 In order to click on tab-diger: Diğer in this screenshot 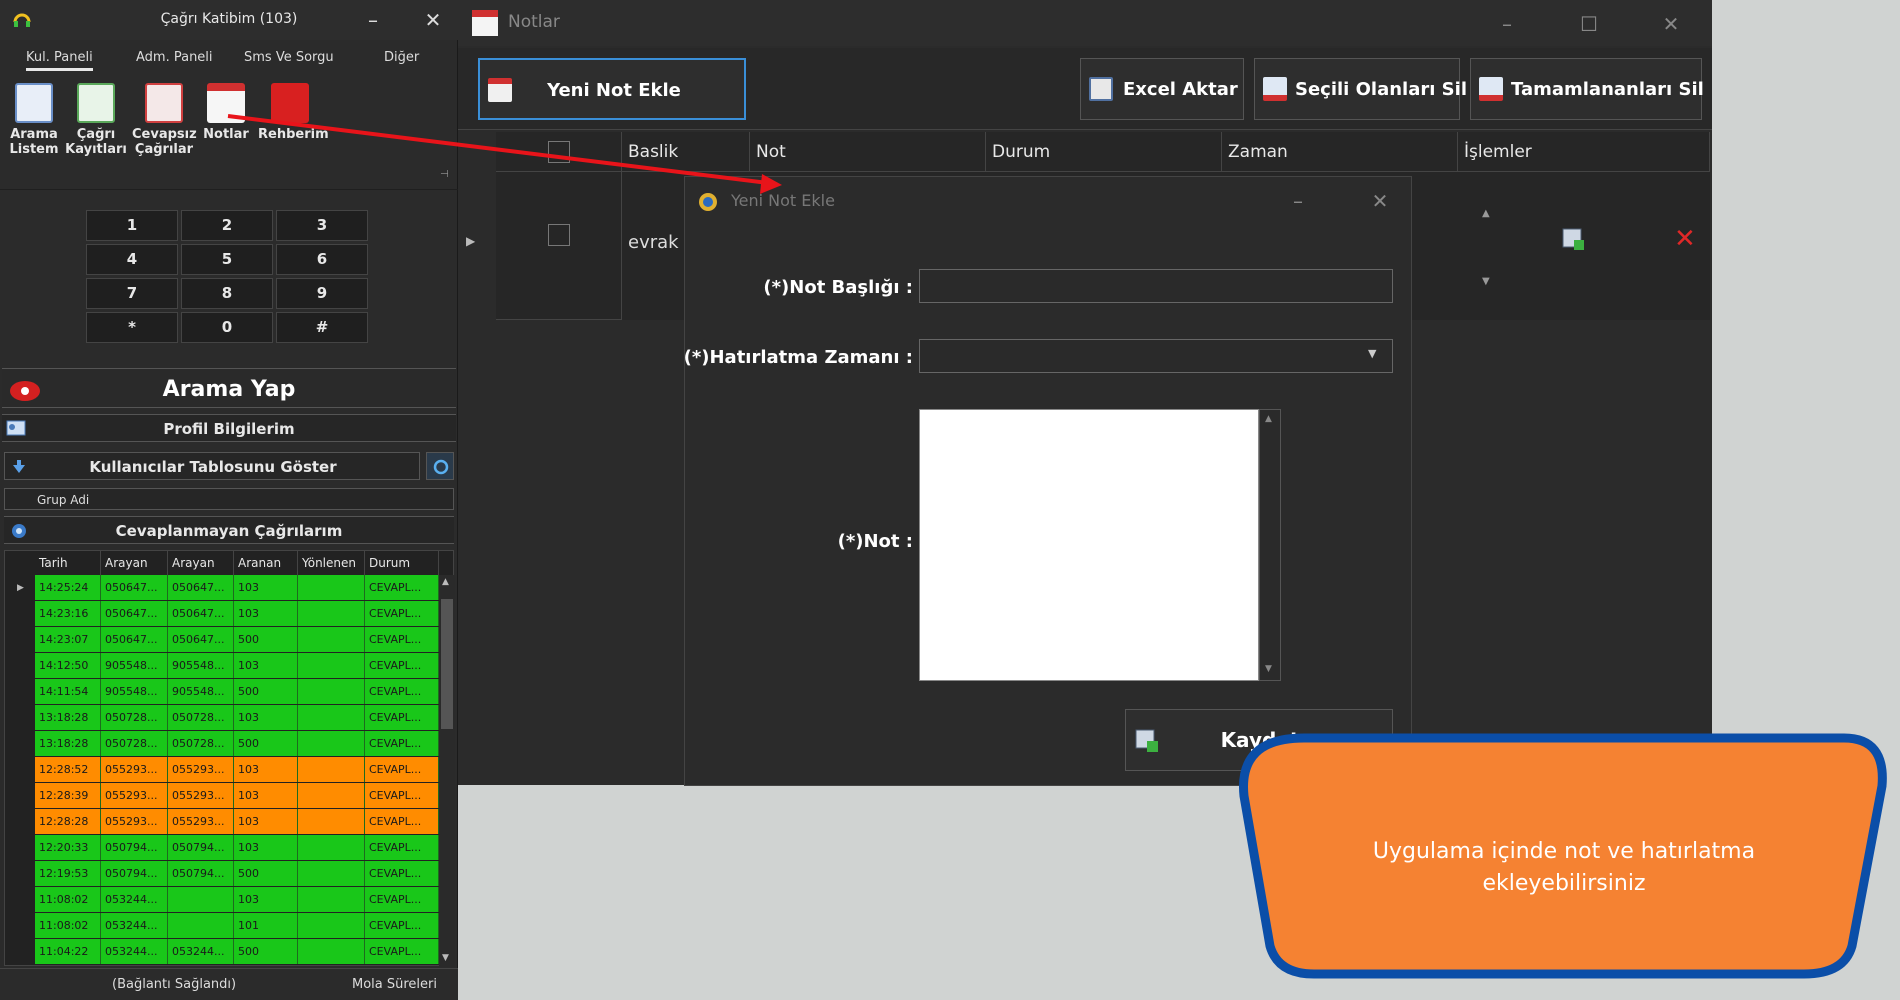, I will do `click(401, 57)`.